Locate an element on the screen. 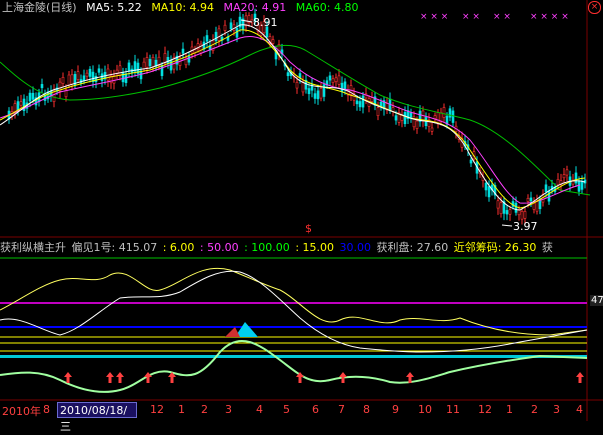 The height and width of the screenshot is (435, 603). time-axis-label: 6 is located at coordinates (315, 409).